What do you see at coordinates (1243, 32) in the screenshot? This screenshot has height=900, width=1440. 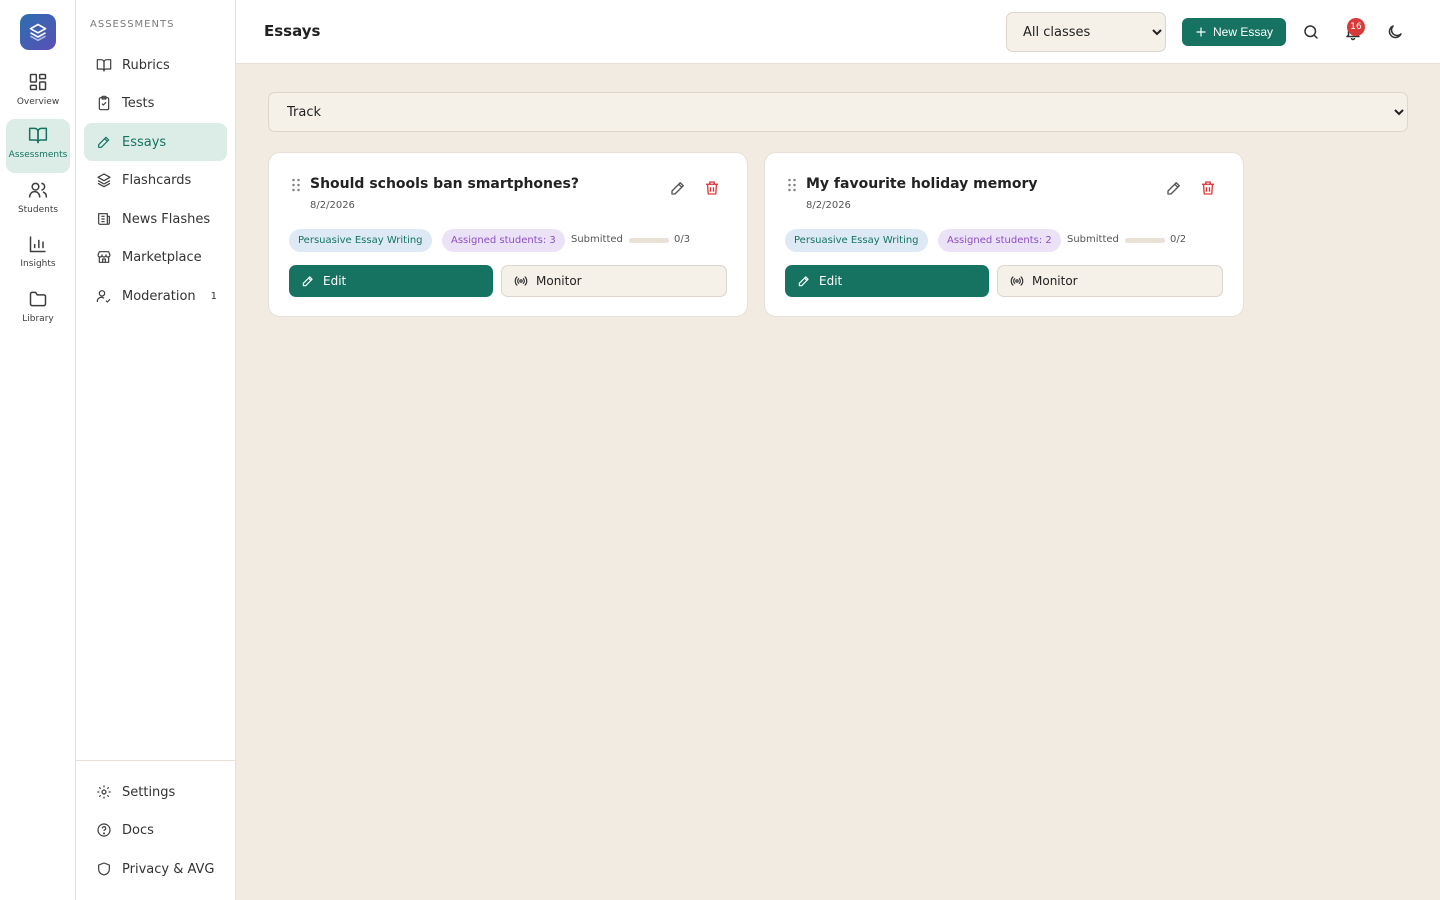 I see `new-essay-label: New Essay` at bounding box center [1243, 32].